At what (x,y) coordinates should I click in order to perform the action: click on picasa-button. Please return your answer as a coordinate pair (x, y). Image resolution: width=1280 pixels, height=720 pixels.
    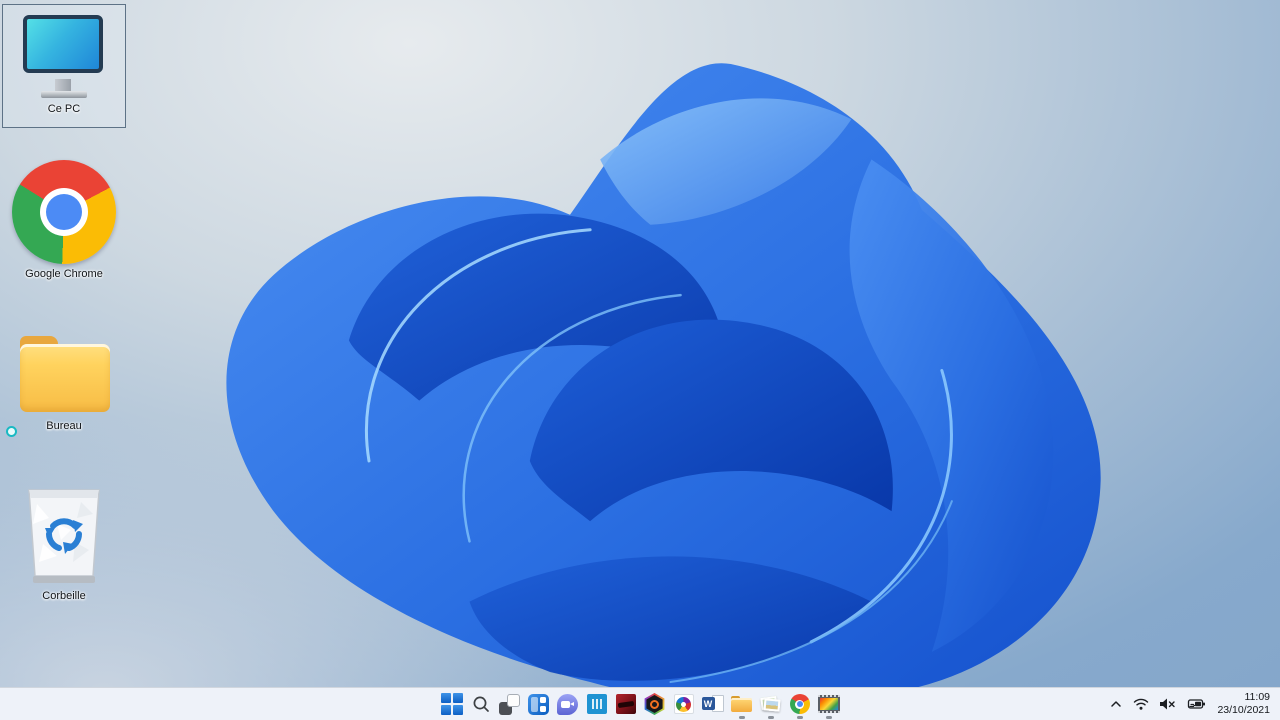
    Looking at the image, I should click on (683, 704).